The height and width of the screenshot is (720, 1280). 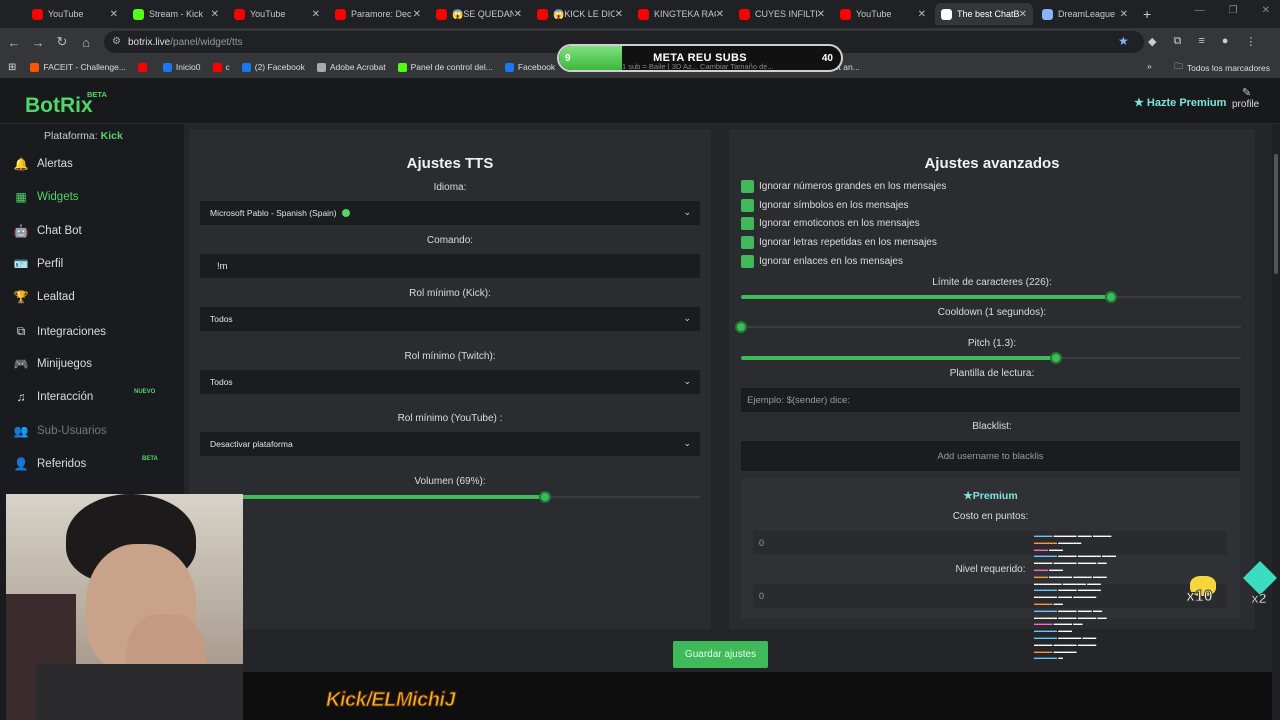 What do you see at coordinates (49, 464) in the screenshot?
I see `sidebar-item-referidos: 👤 Referidos` at bounding box center [49, 464].